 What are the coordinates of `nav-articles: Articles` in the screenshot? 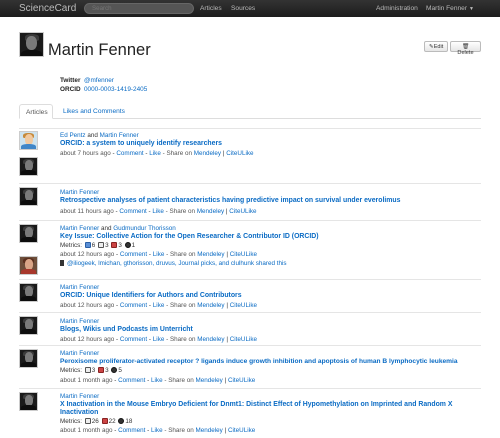 It's located at (211, 8).